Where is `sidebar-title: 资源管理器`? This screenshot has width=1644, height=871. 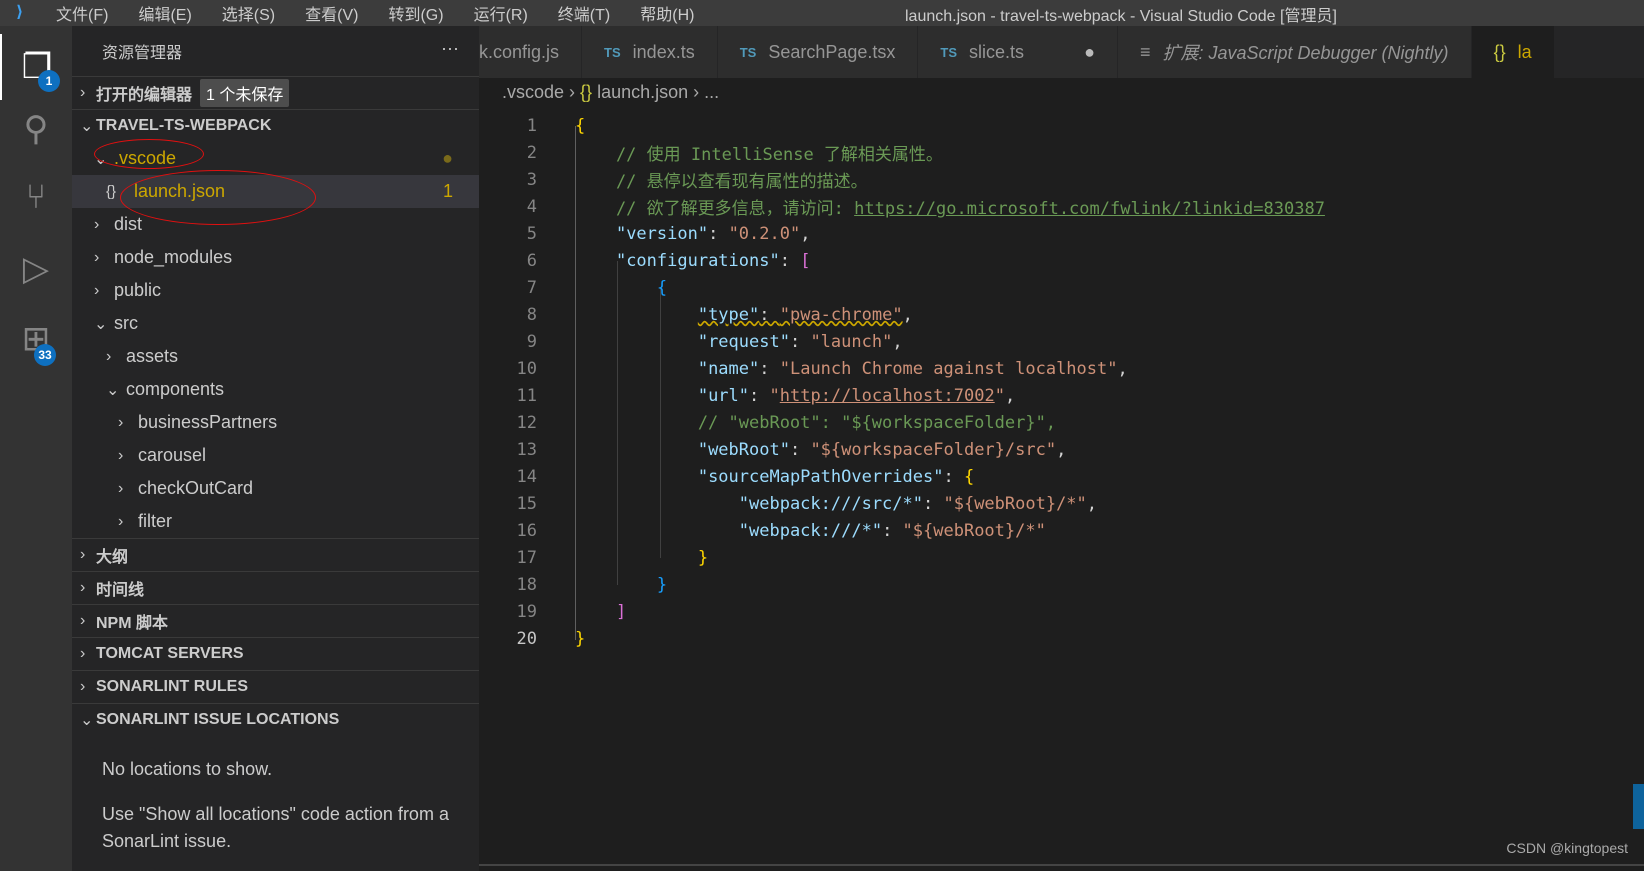
sidebar-title: 资源管理器 is located at coordinates (142, 53).